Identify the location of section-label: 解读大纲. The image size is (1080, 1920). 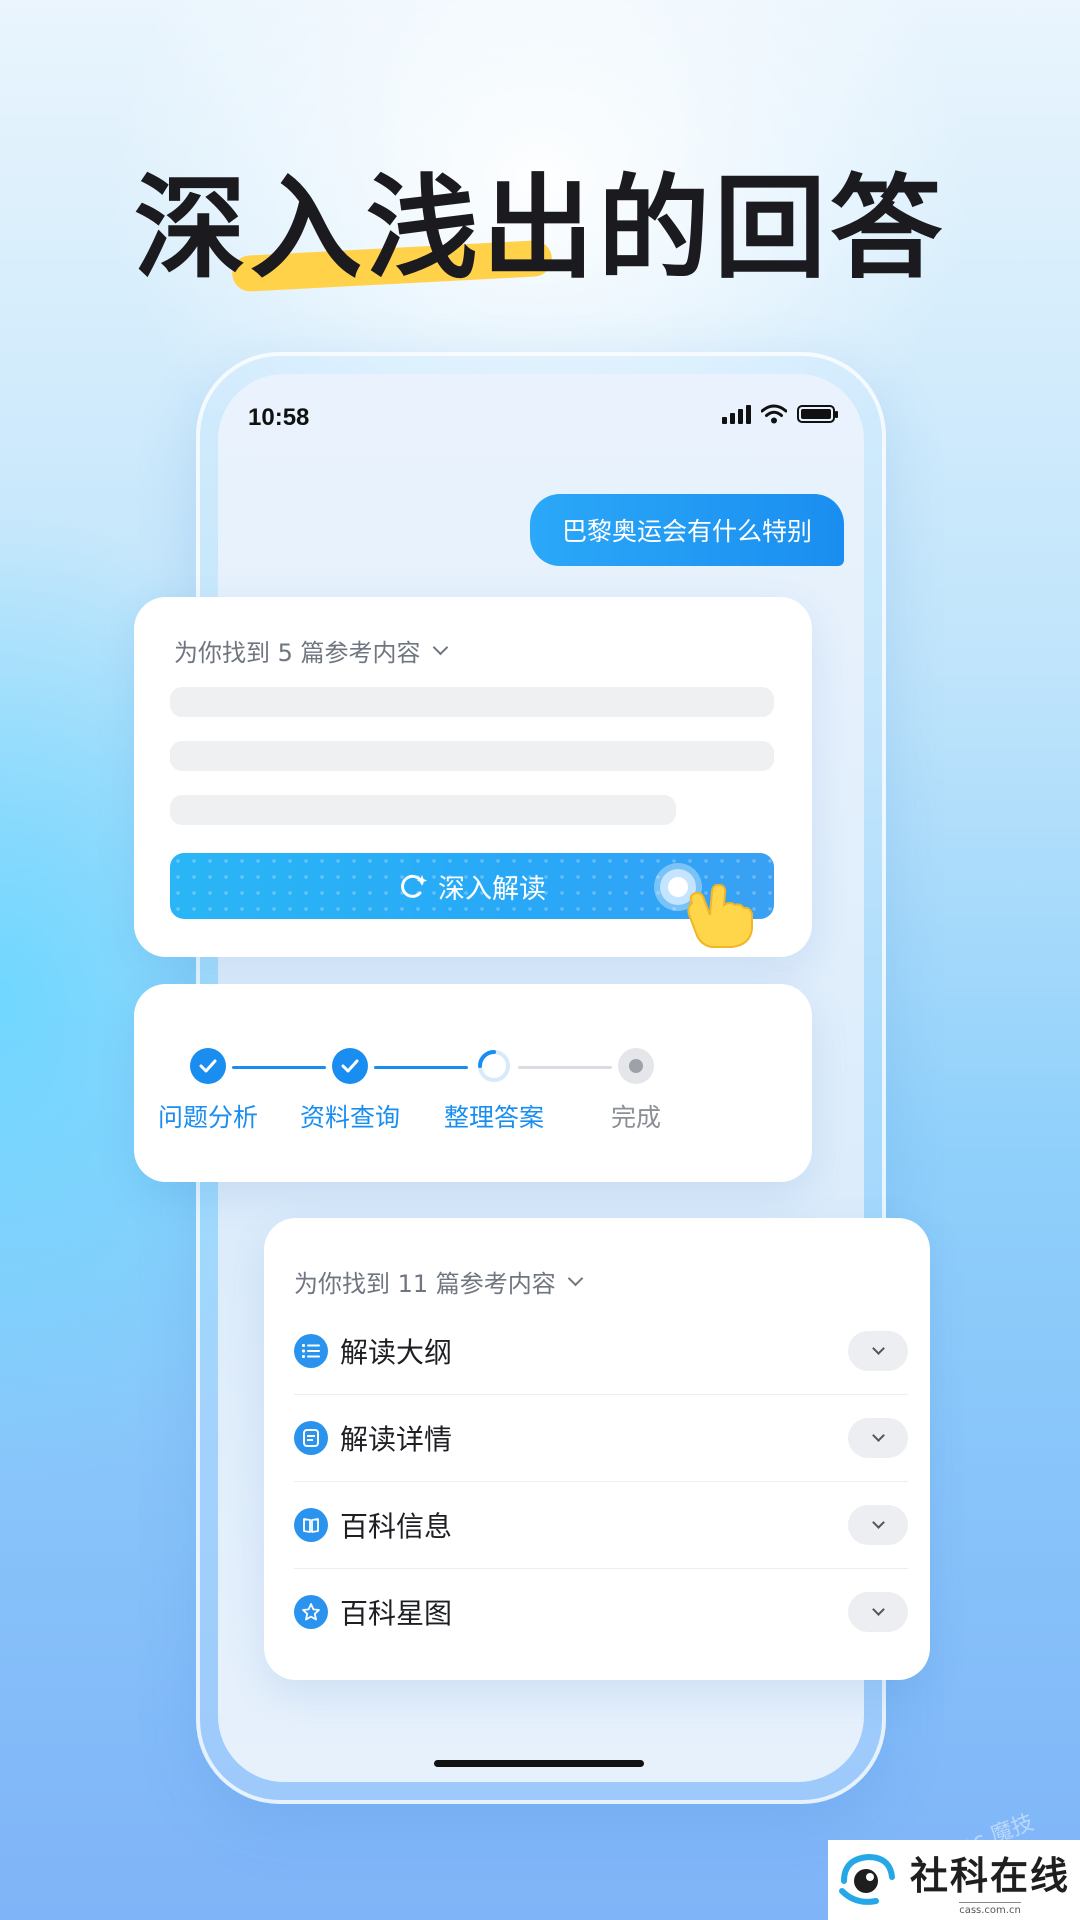
(396, 1352).